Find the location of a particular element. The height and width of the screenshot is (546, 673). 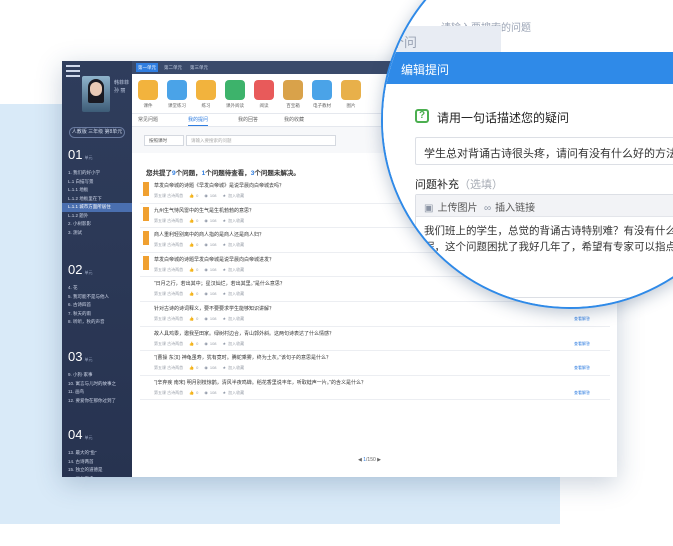

sidebar-lesson-item: 9. 小狗·家事 is located at coordinates (99, 375).